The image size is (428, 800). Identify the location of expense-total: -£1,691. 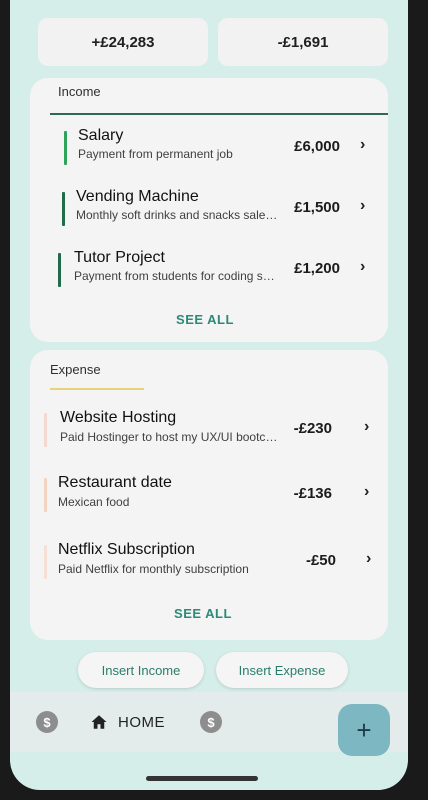
(303, 42).